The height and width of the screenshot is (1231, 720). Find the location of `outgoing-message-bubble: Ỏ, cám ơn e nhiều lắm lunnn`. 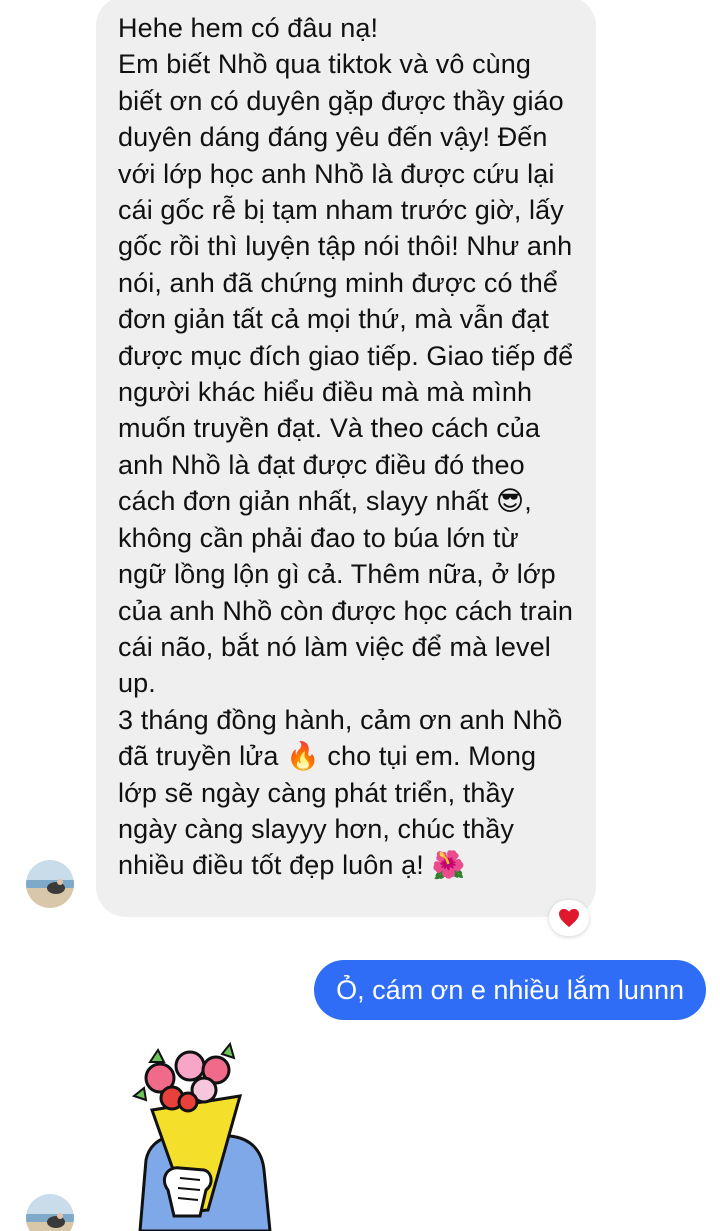

outgoing-message-bubble: Ỏ, cám ơn e nhiều lắm lunnn is located at coordinates (510, 990).